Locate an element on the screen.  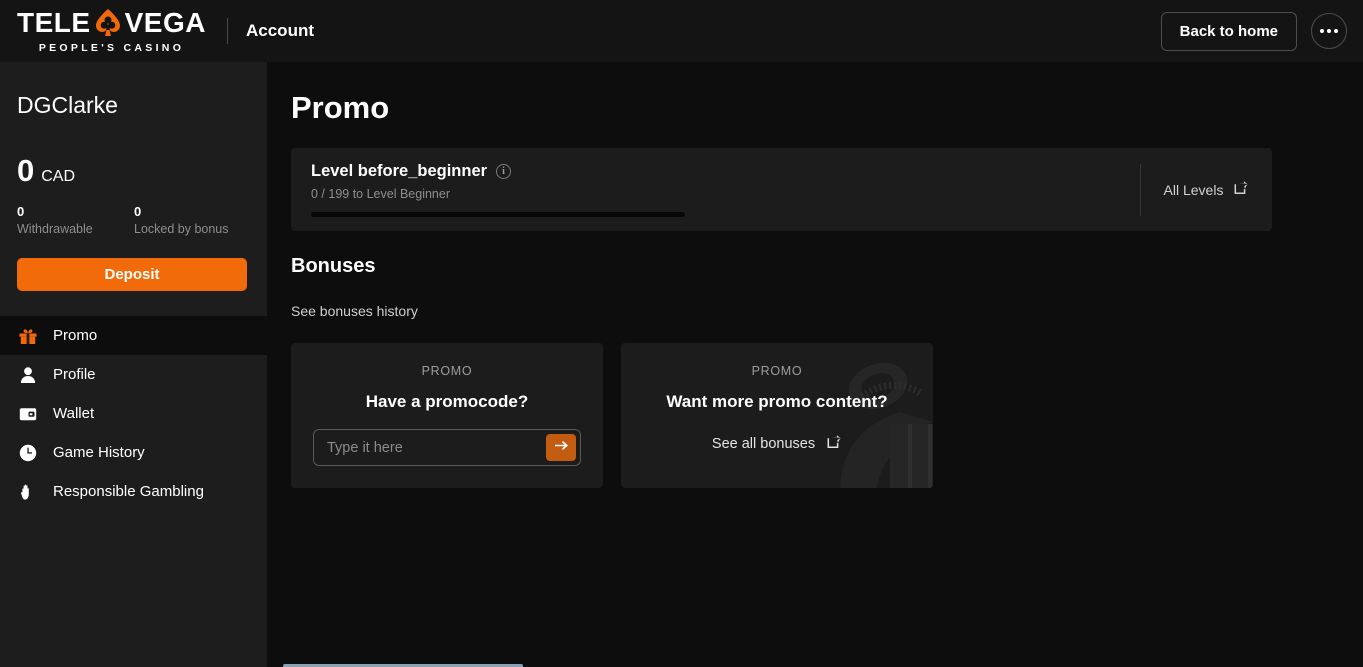
all-levels-link: All Levels is located at coordinates (1206, 190).